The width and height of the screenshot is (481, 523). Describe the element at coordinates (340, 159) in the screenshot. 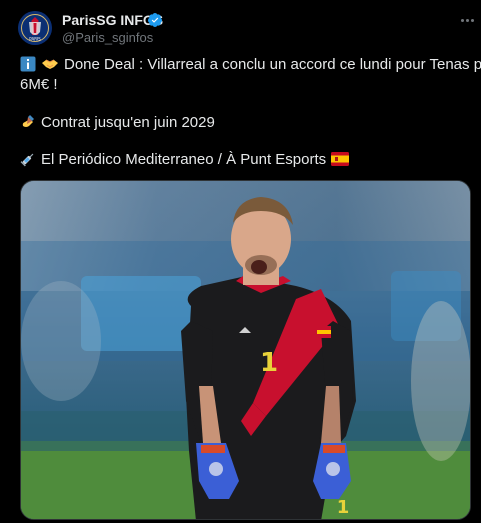

I see `spain-flag-icon` at that location.